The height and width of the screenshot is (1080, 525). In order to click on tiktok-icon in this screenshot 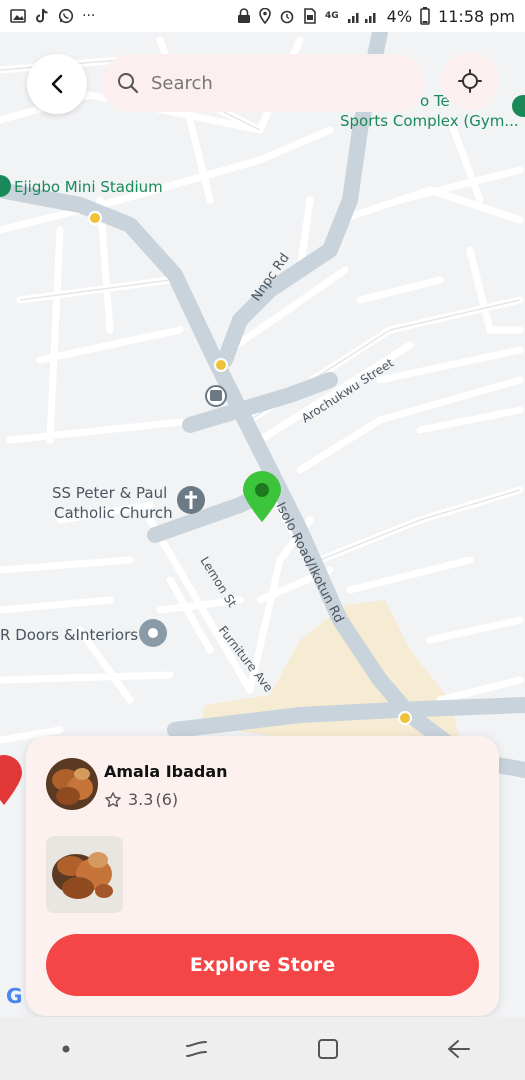, I will do `click(42, 15)`.